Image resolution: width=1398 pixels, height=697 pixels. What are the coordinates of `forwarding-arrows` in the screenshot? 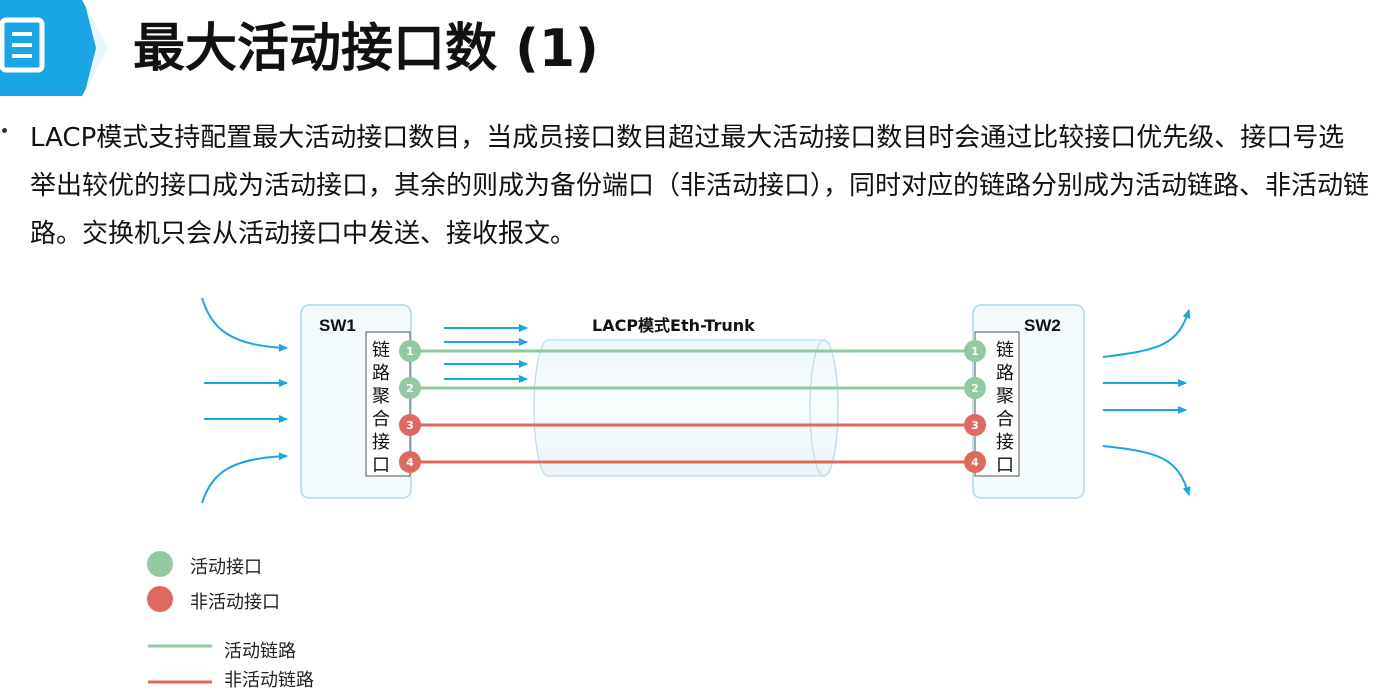 It's located at (486, 353).